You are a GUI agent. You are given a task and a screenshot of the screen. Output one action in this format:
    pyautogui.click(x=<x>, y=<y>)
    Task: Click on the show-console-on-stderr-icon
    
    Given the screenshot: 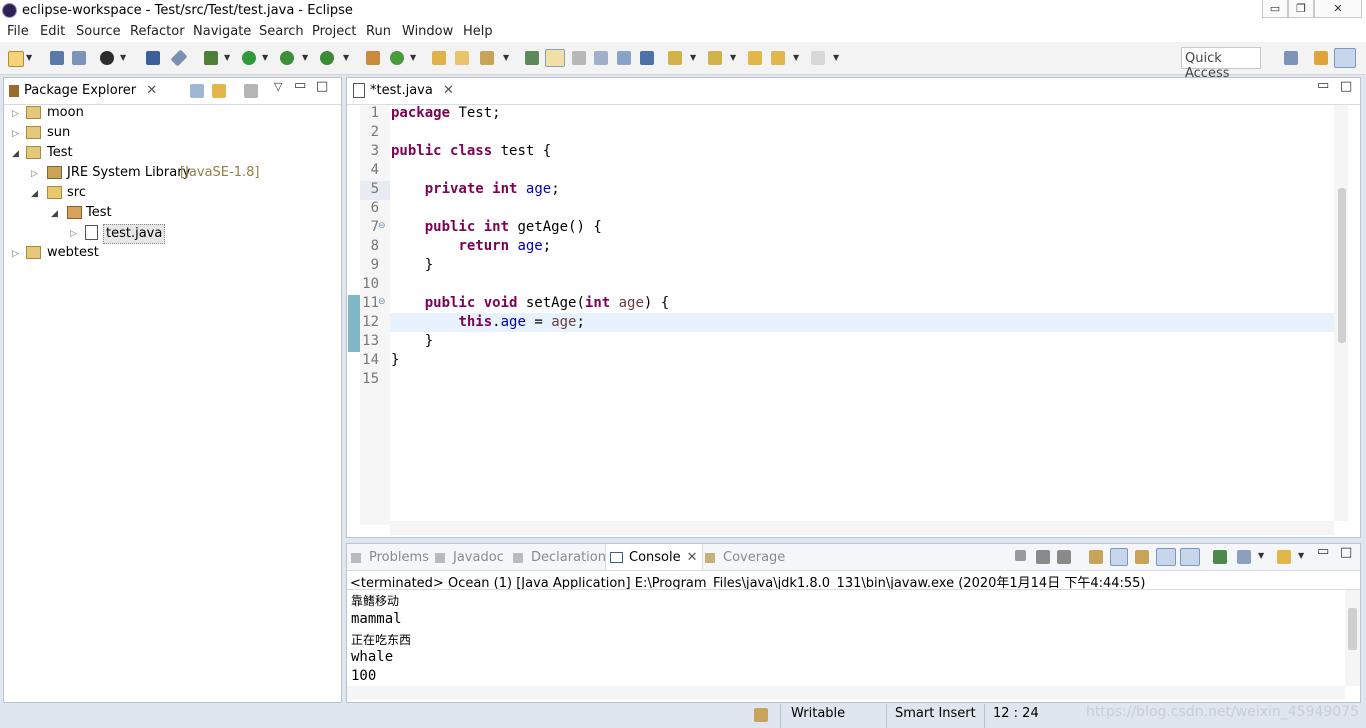 What is the action you would take?
    pyautogui.click(x=1190, y=557)
    